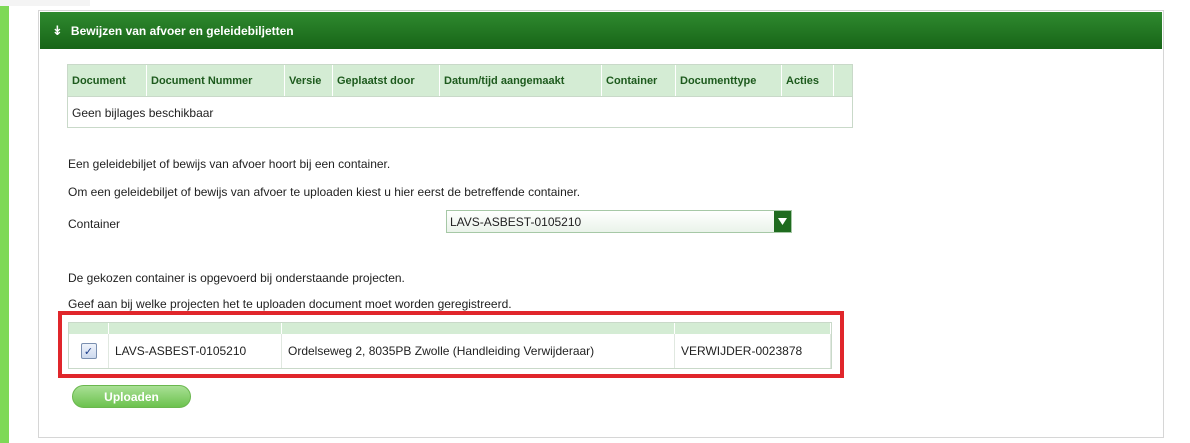 The height and width of the screenshot is (443, 1190). What do you see at coordinates (782, 221) in the screenshot?
I see `dropdown-arrow-icon` at bounding box center [782, 221].